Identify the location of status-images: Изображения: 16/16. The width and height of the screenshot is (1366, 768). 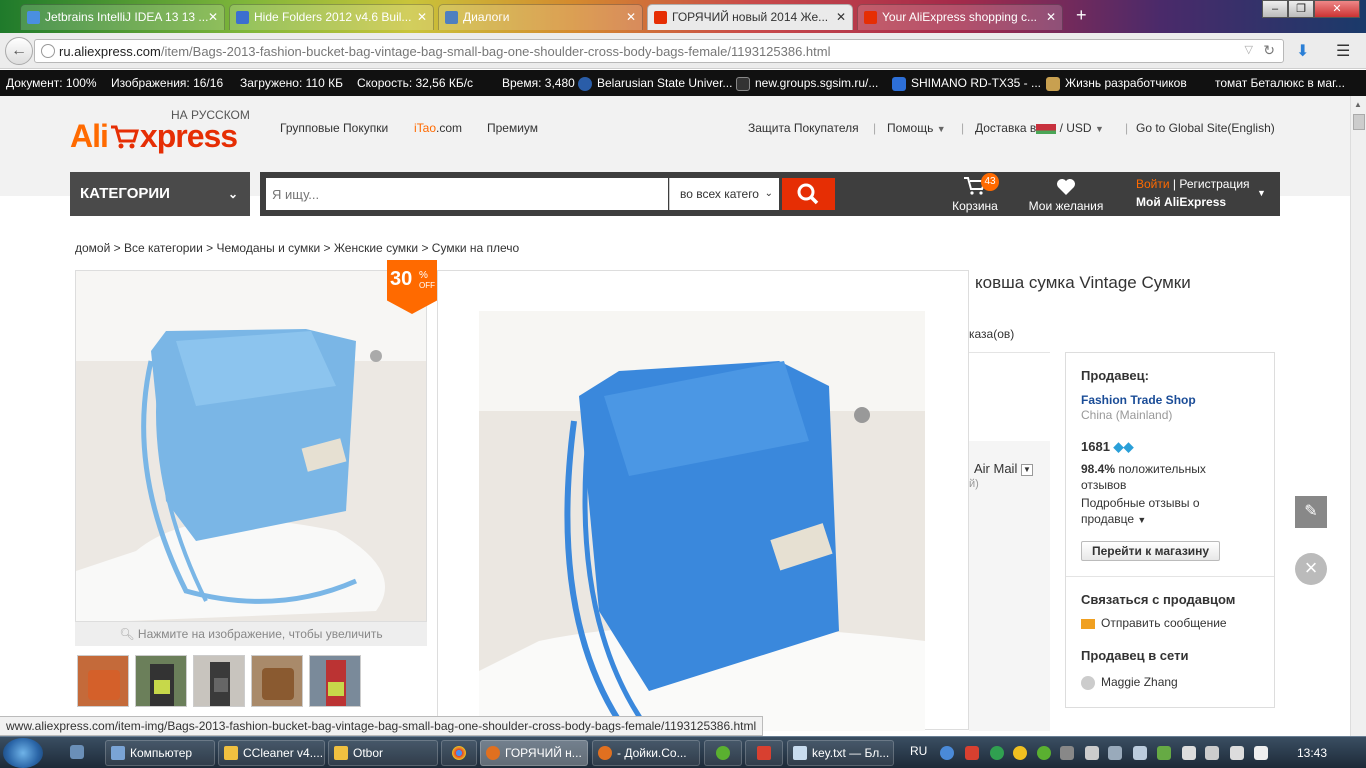
(167, 83).